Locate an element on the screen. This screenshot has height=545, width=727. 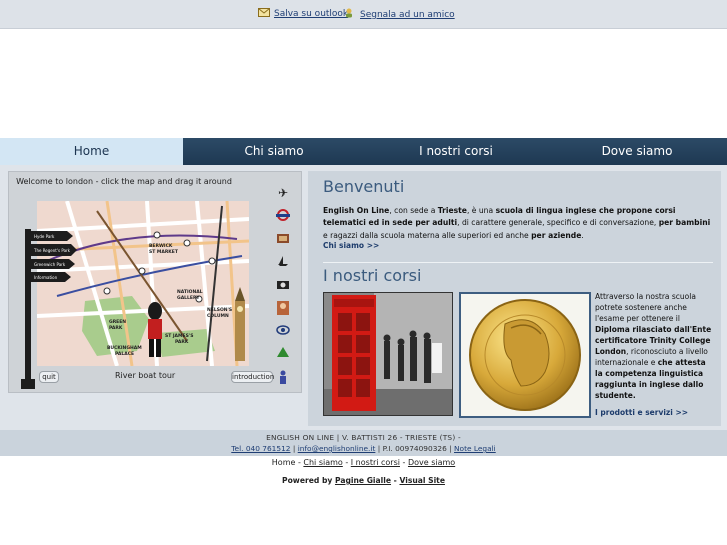
footer-piva: | P.I. 00974090326 | is located at coordinates (415, 448).